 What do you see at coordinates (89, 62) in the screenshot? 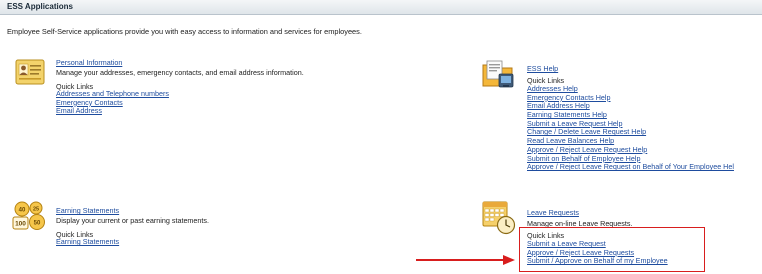
I see `personal-information-link: Personal Information` at bounding box center [89, 62].